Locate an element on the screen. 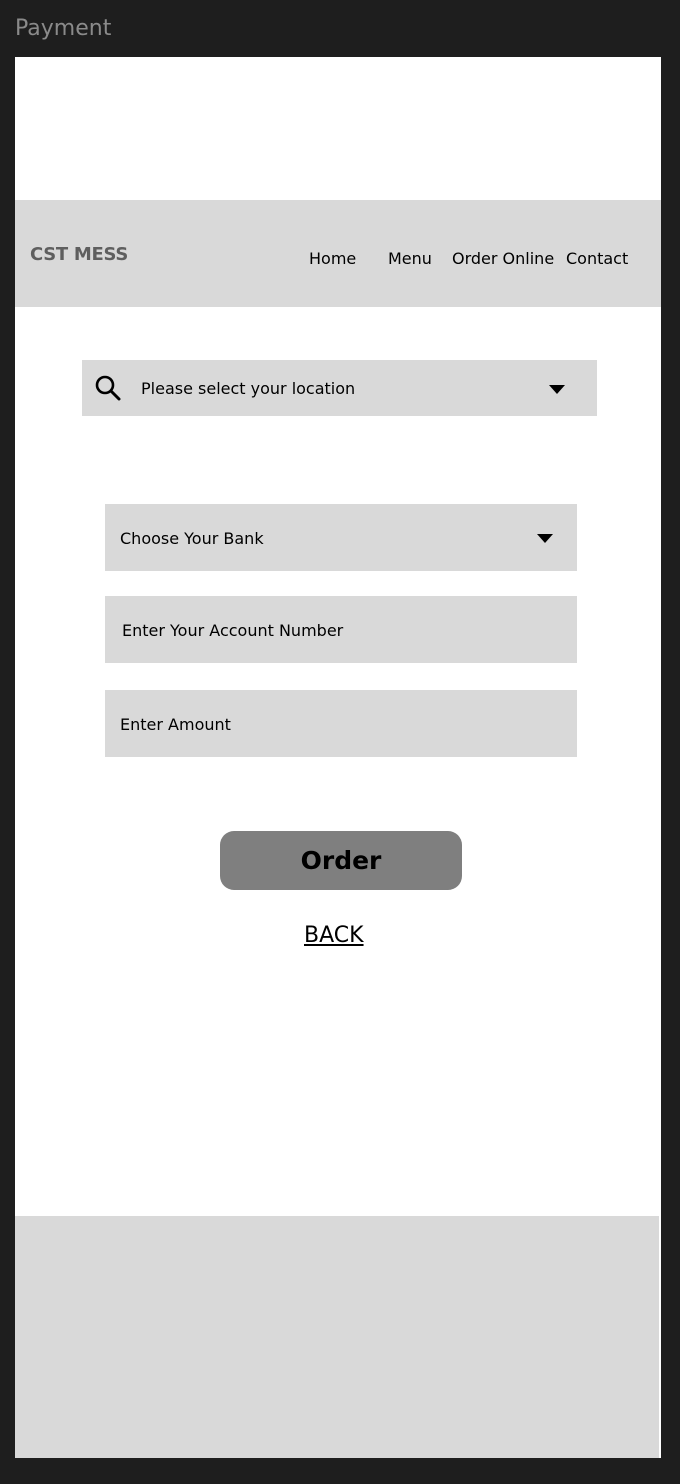  account-number-field: Enter Your Account Number is located at coordinates (341, 629).